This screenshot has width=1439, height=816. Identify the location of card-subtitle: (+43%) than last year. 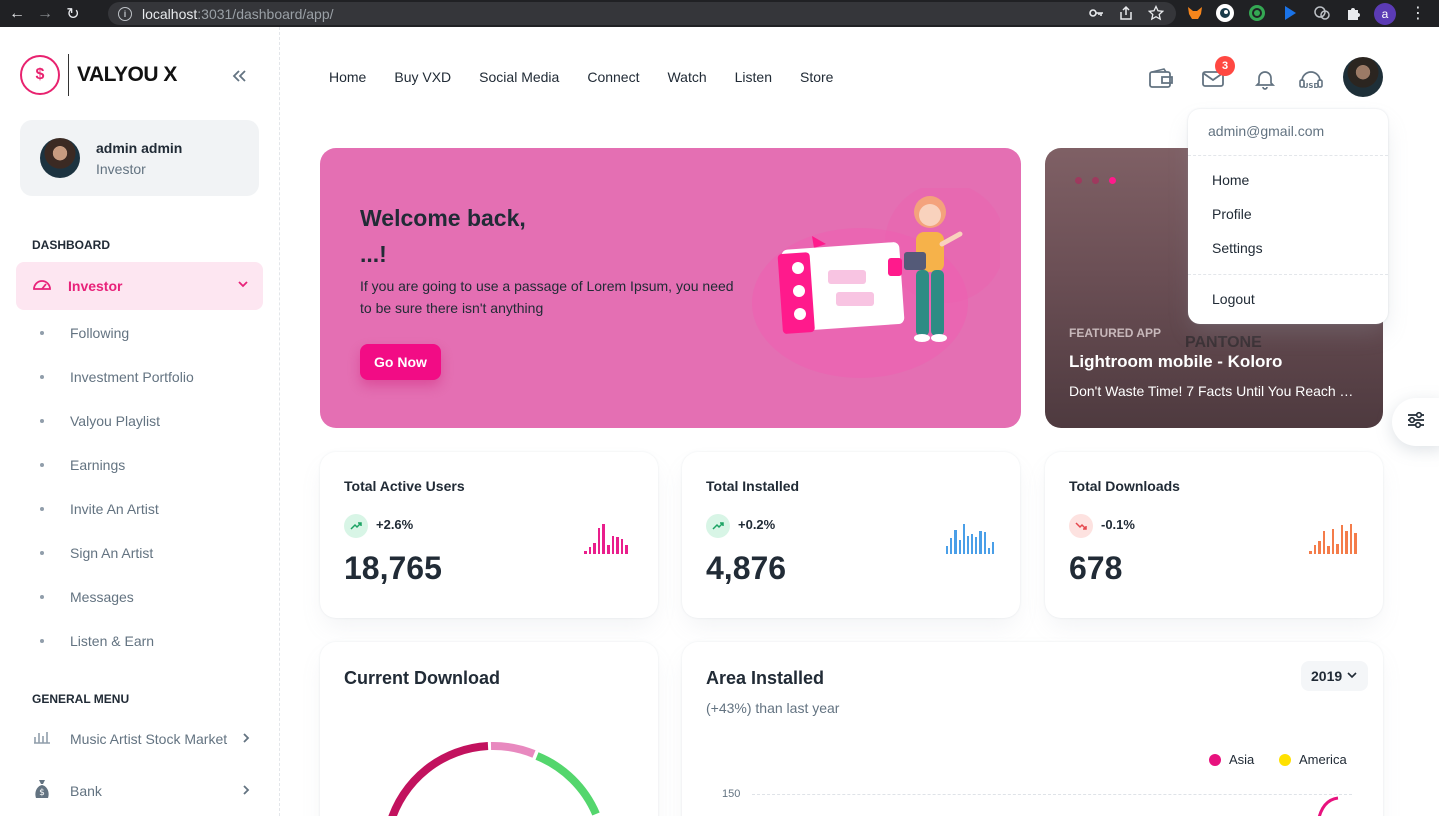
(773, 708).